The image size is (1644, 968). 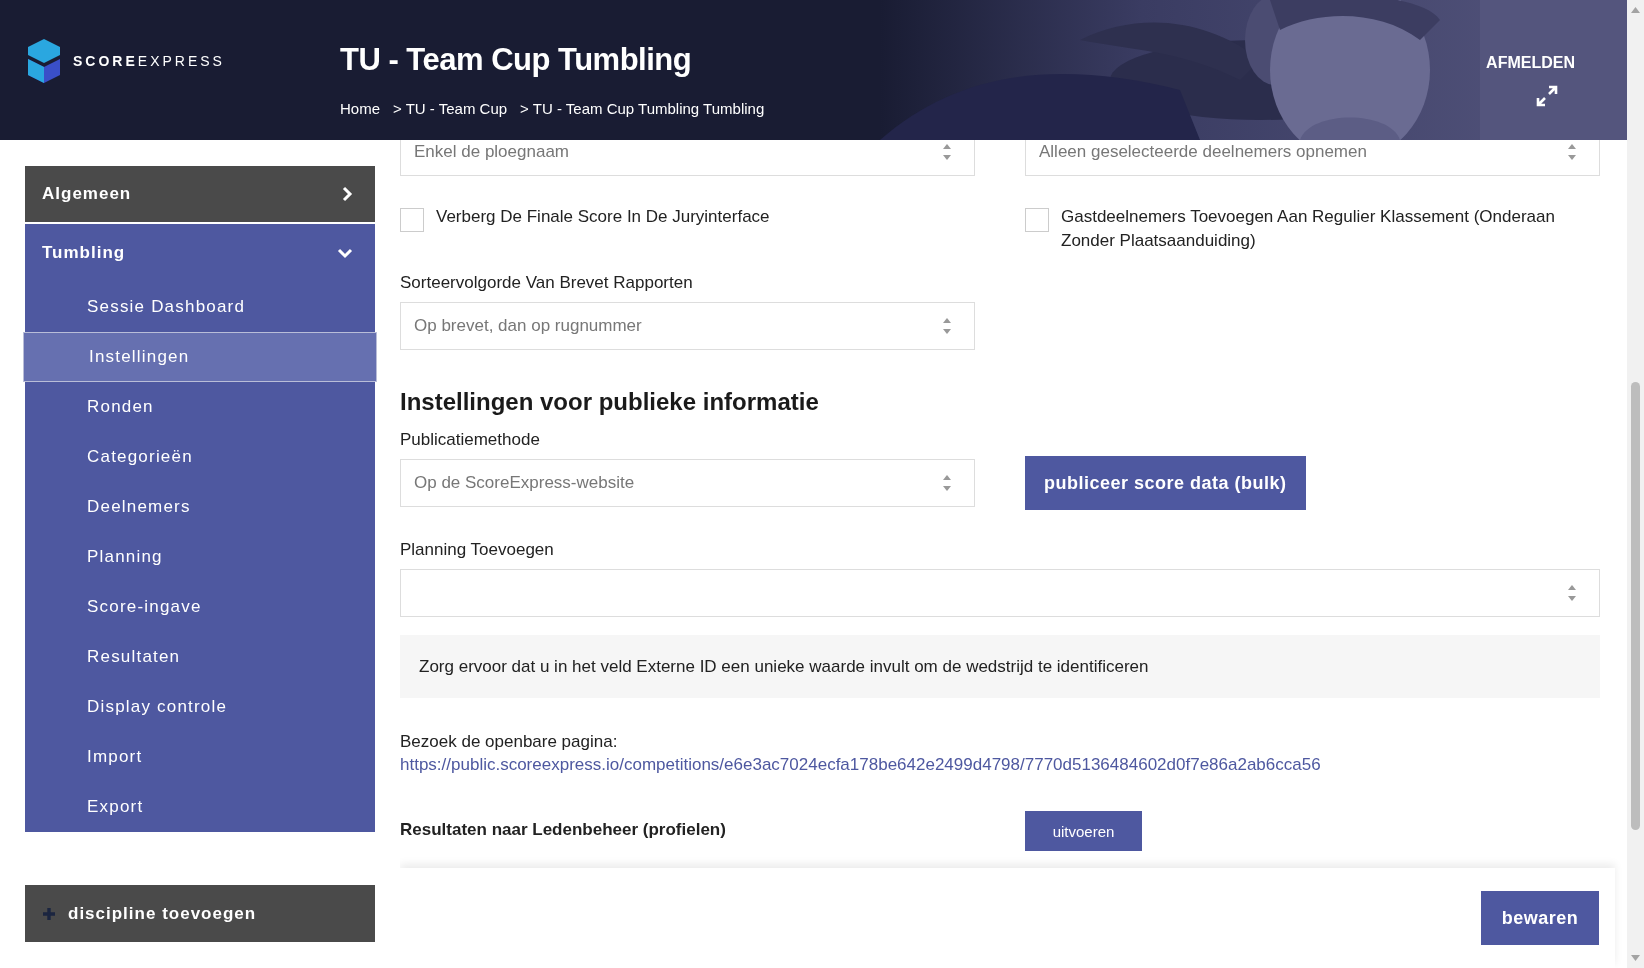 I want to click on sidebar-item: Display controle, so click(x=200, y=707).